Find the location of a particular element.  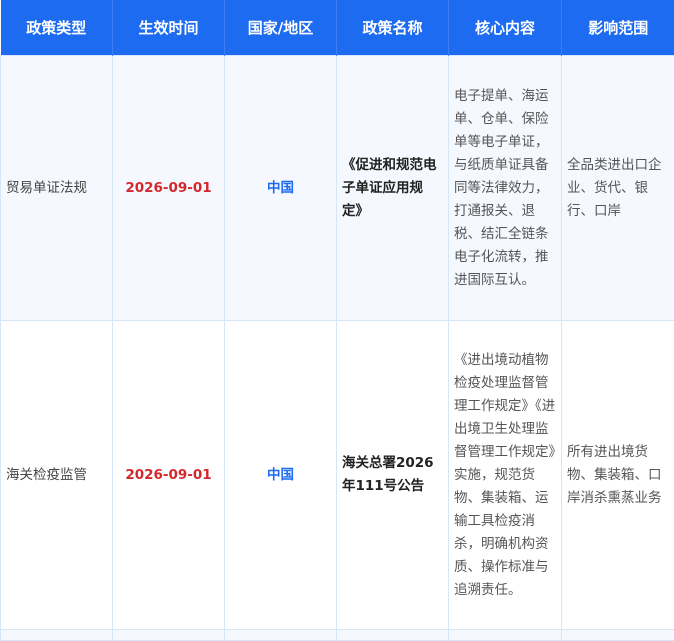

cell-policy-type: 贸易单证法规 is located at coordinates (57, 188).